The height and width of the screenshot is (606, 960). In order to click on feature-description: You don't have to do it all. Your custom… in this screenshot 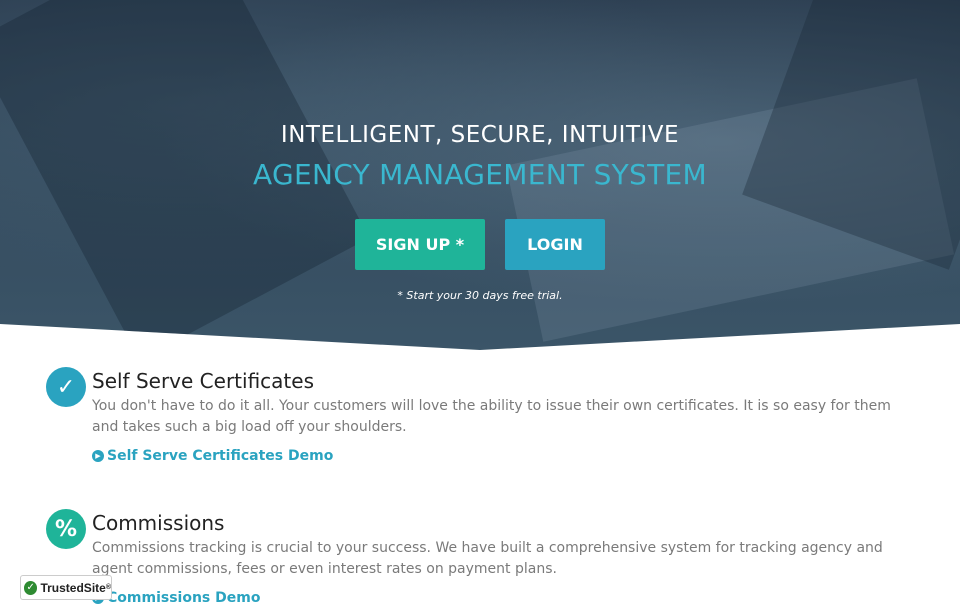, I will do `click(491, 416)`.